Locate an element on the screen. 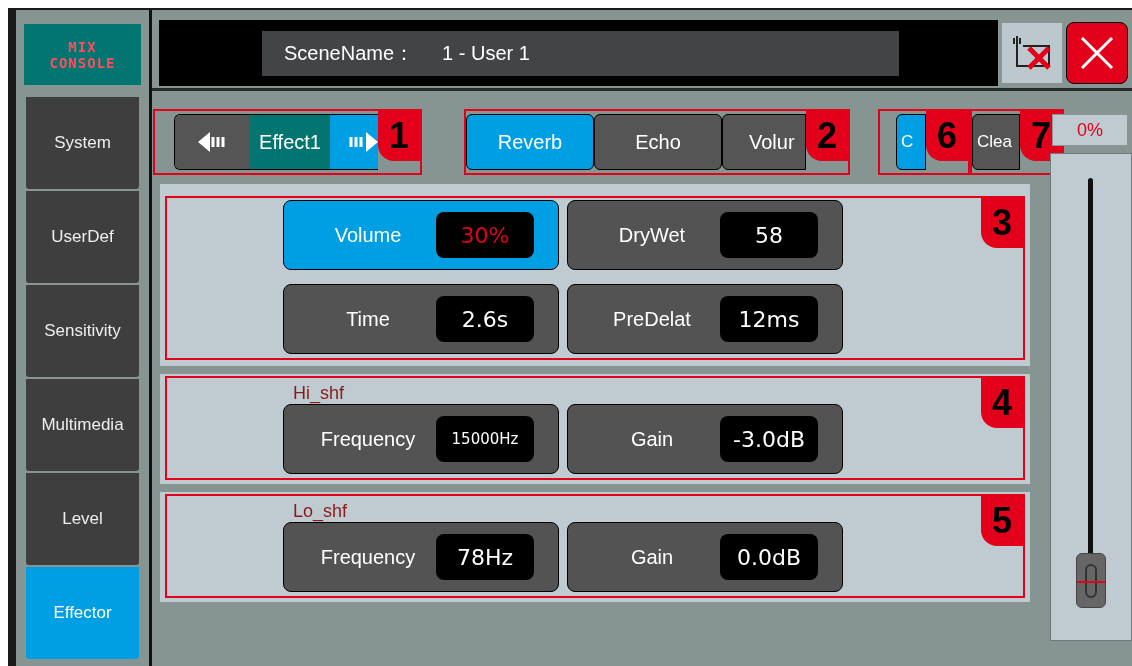 This screenshot has height=666, width=1132. sidebar-tab: Sensitivity is located at coordinates (83, 331).